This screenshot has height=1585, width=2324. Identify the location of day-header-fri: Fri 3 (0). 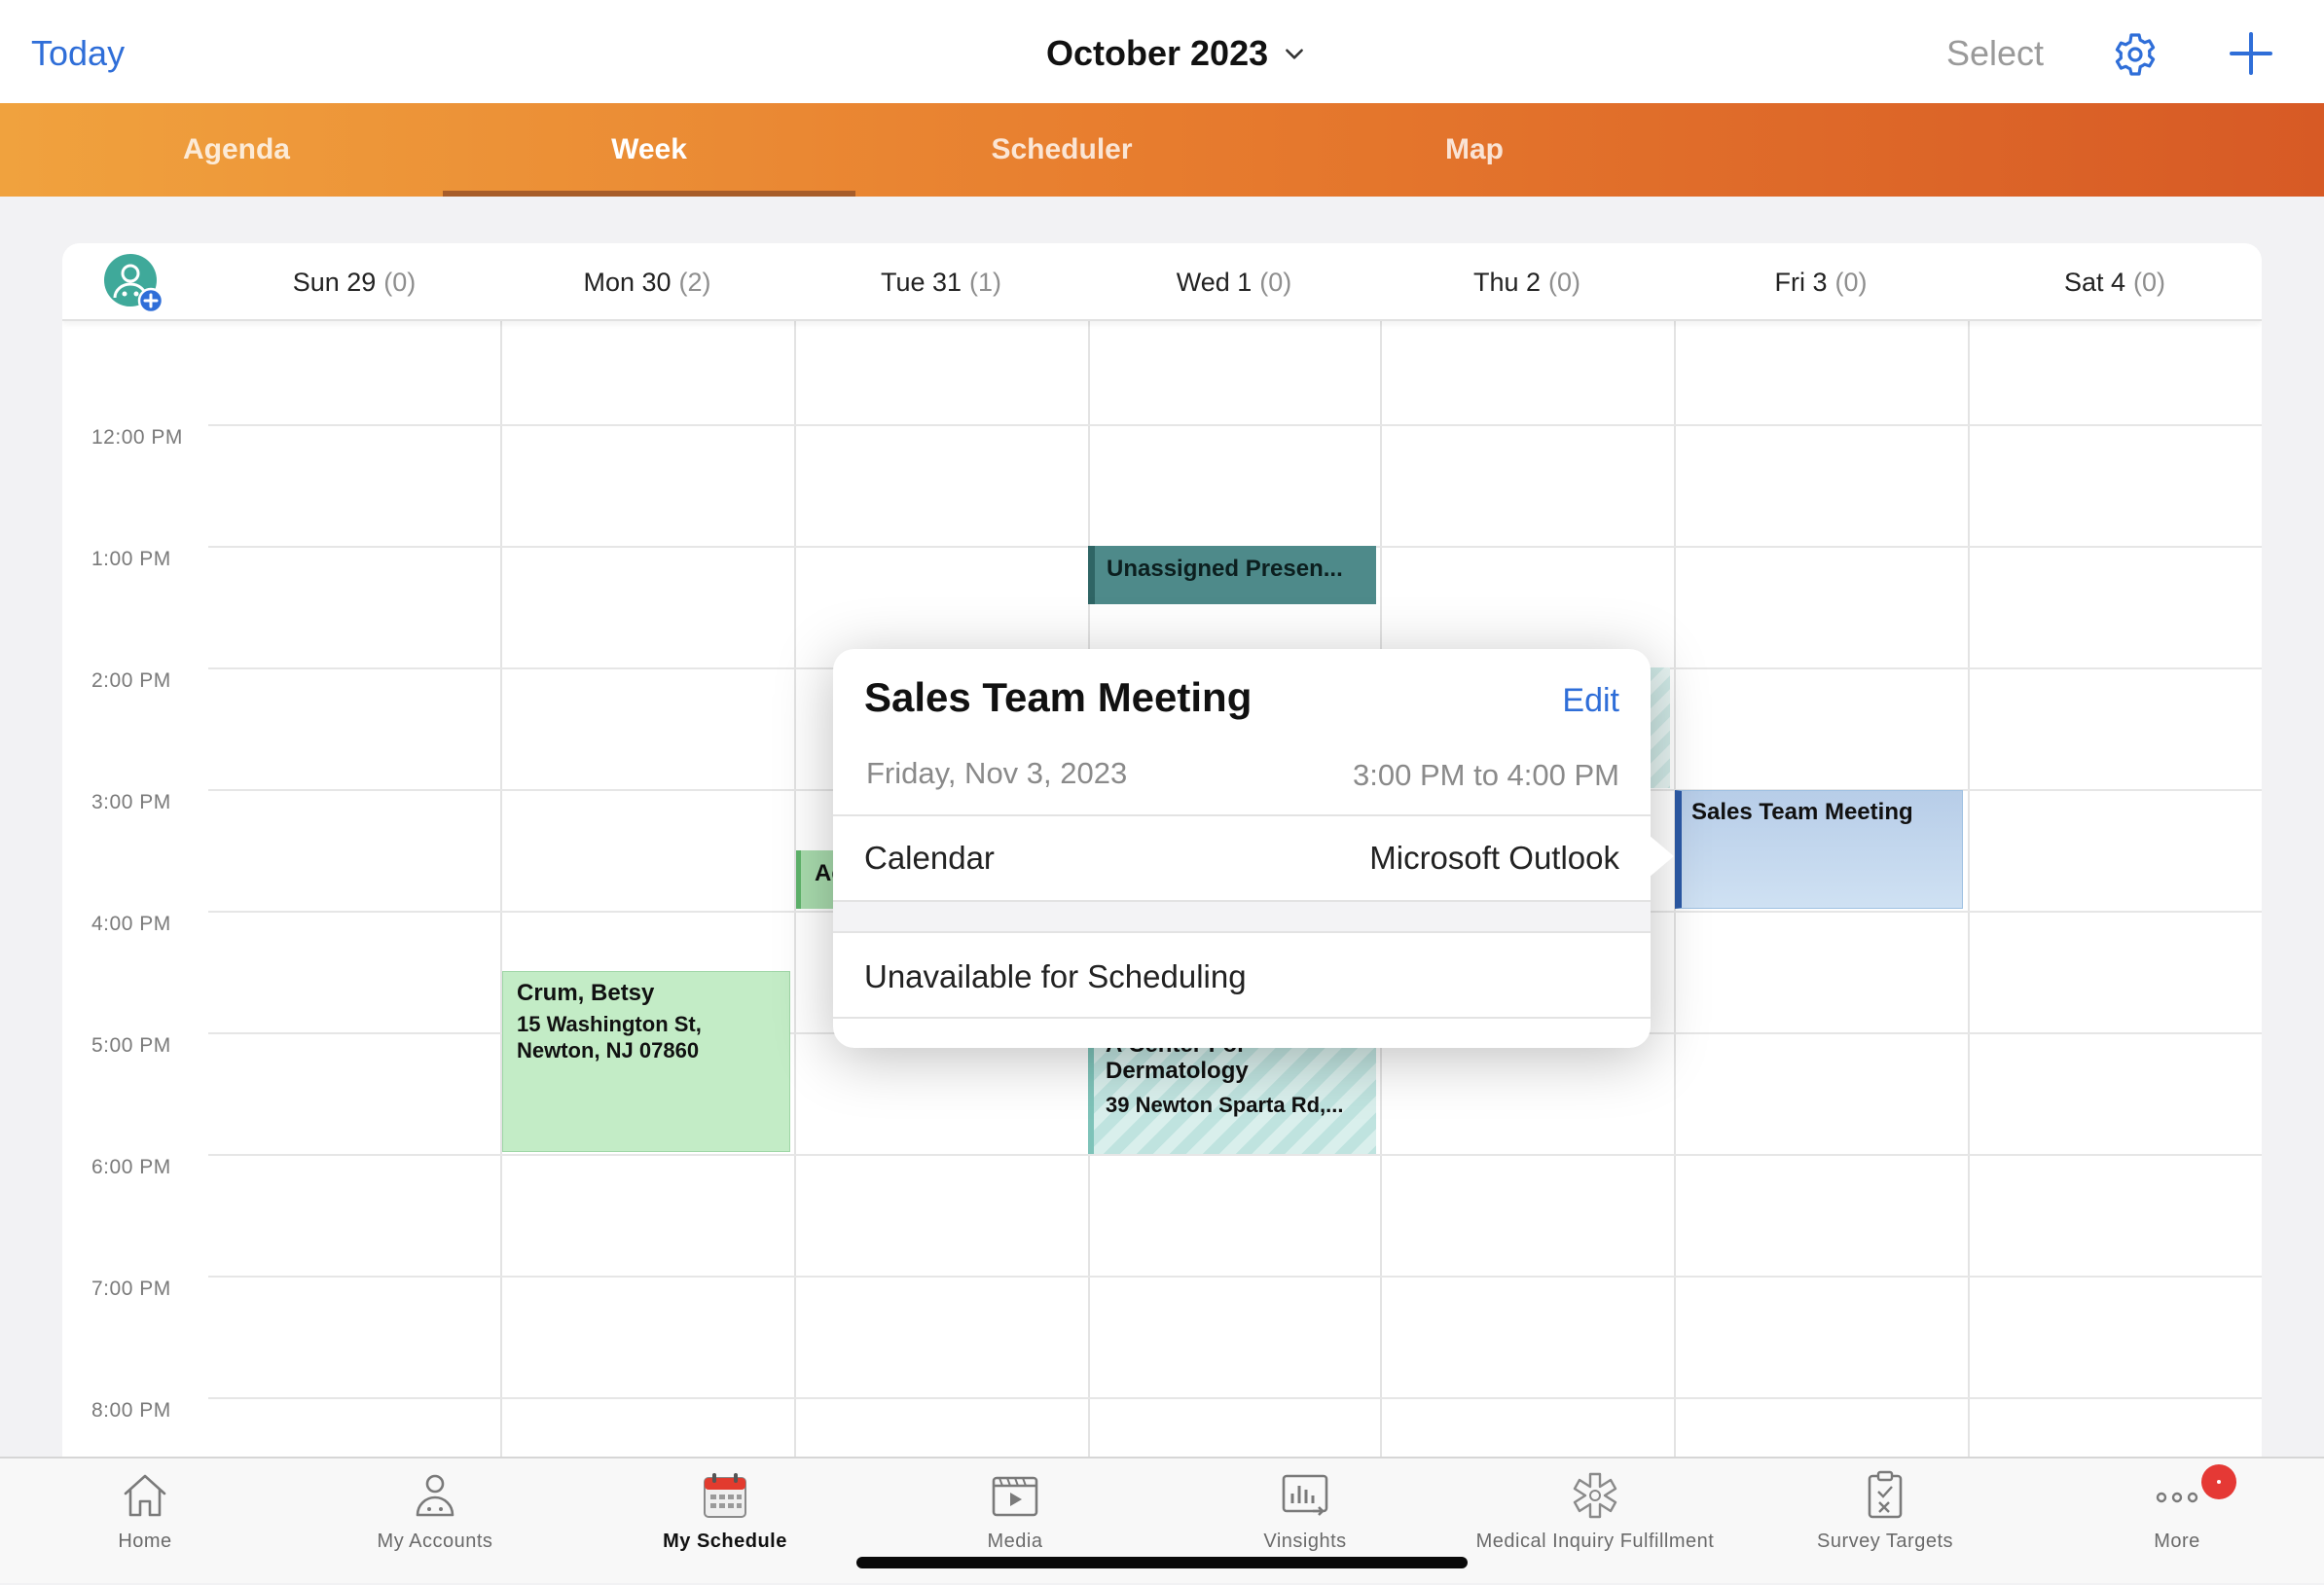
(1821, 282).